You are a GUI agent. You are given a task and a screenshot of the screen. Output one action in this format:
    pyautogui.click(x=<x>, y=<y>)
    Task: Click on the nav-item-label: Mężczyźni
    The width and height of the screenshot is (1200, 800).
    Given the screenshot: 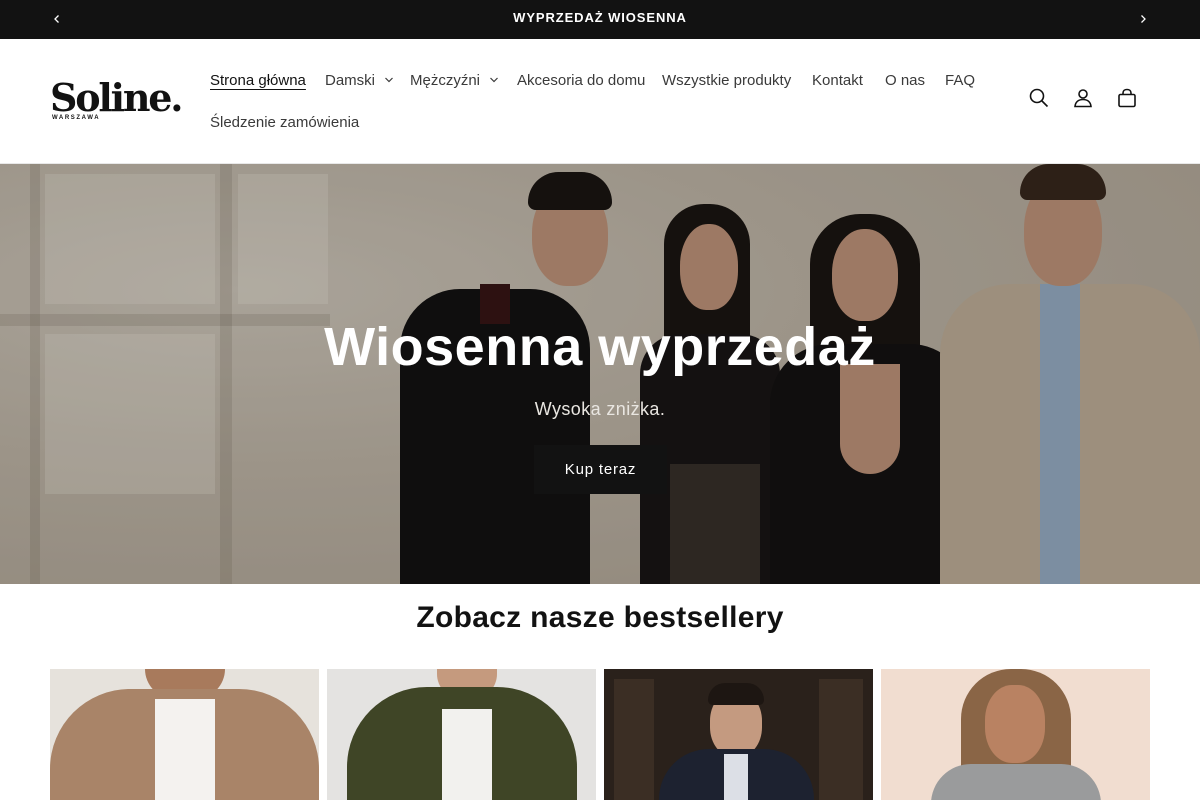 What is the action you would take?
    pyautogui.click(x=445, y=80)
    